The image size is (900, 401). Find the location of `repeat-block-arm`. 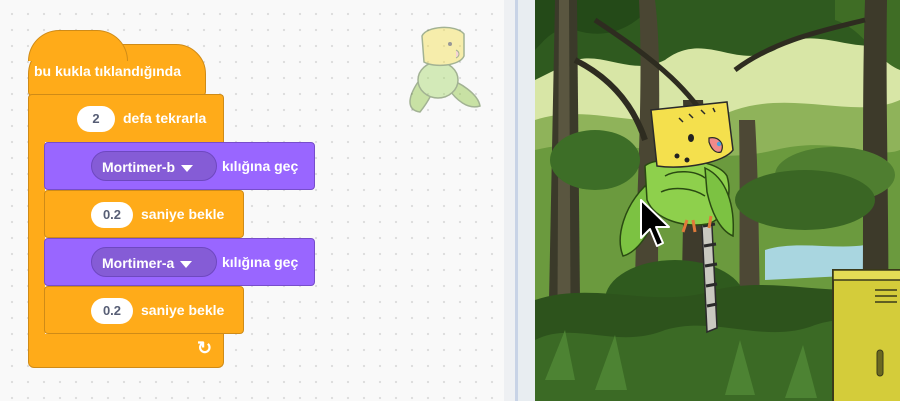

repeat-block-arm is located at coordinates (36, 240).